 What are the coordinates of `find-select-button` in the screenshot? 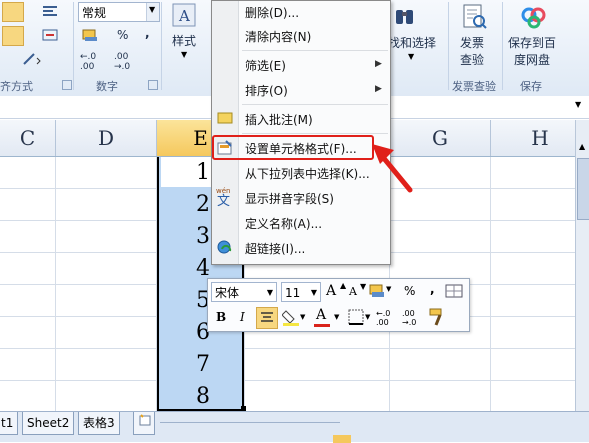 It's located at (405, 15).